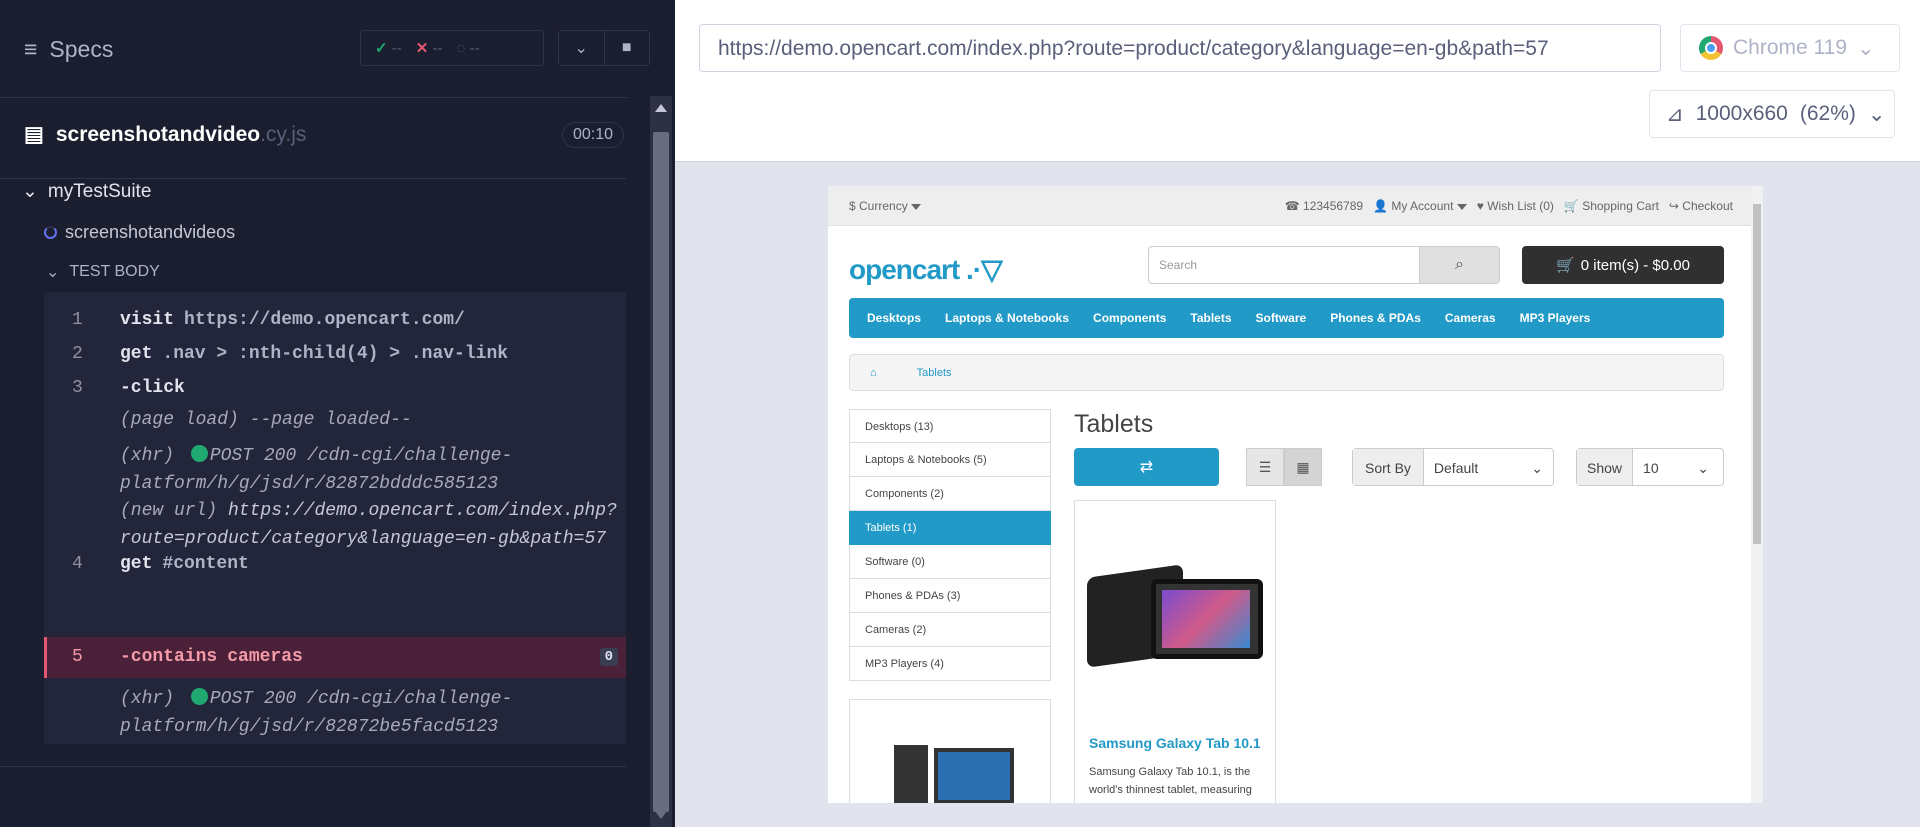 The height and width of the screenshot is (827, 1920). Describe the element at coordinates (894, 318) in the screenshot. I see `menu-item-desktops: Desktops` at that location.